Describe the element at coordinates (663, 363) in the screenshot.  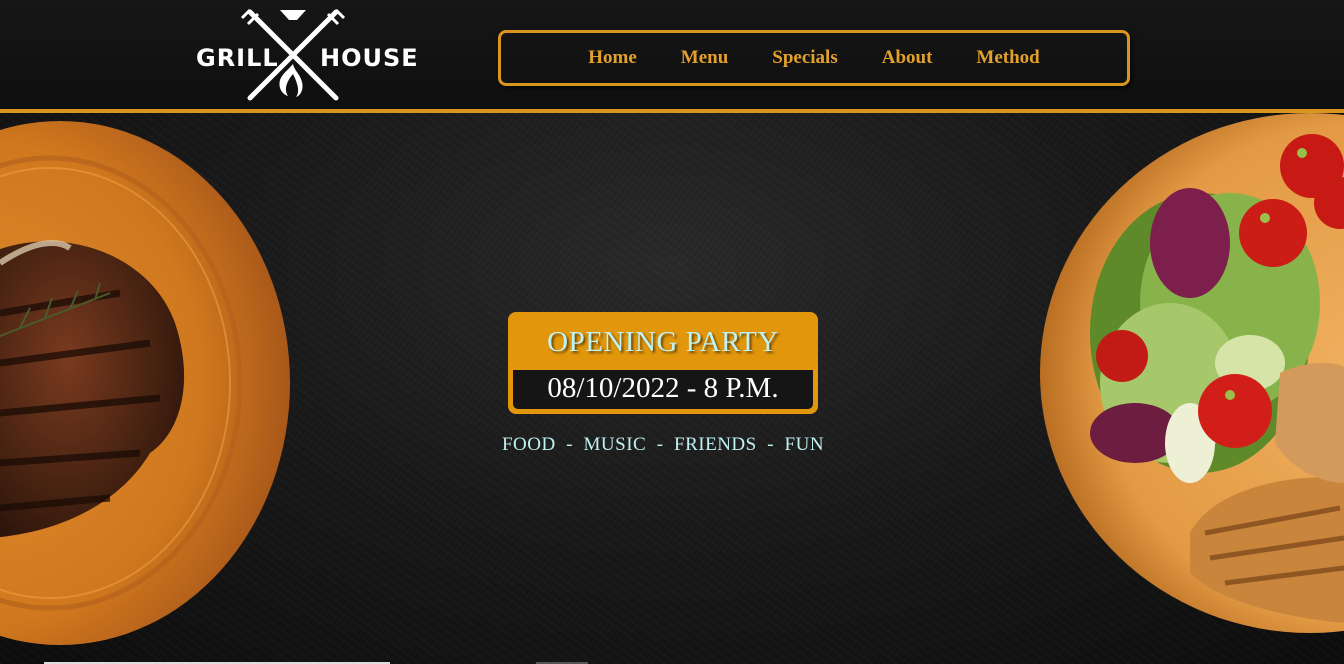
I see `opening-party-card: OPENING PARTY 08/10/2022 - 8 P.M.` at that location.